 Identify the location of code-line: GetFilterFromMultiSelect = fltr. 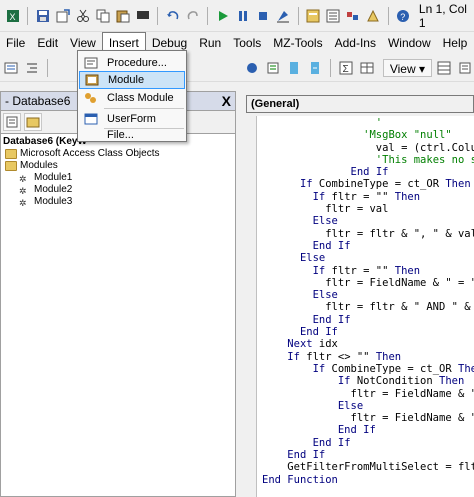
(368, 467).